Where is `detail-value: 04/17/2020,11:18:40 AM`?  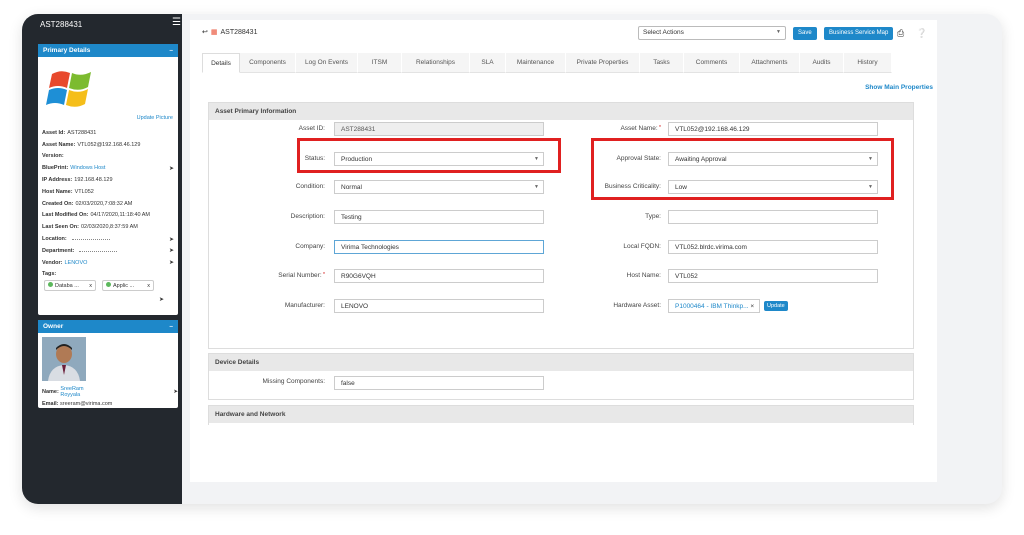
detail-value: 04/17/2020,11:18:40 AM is located at coordinates (120, 215).